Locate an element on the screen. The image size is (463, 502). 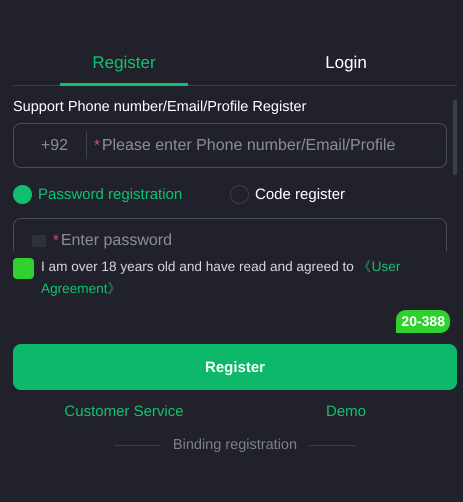
country-code: +92 is located at coordinates (50, 145).